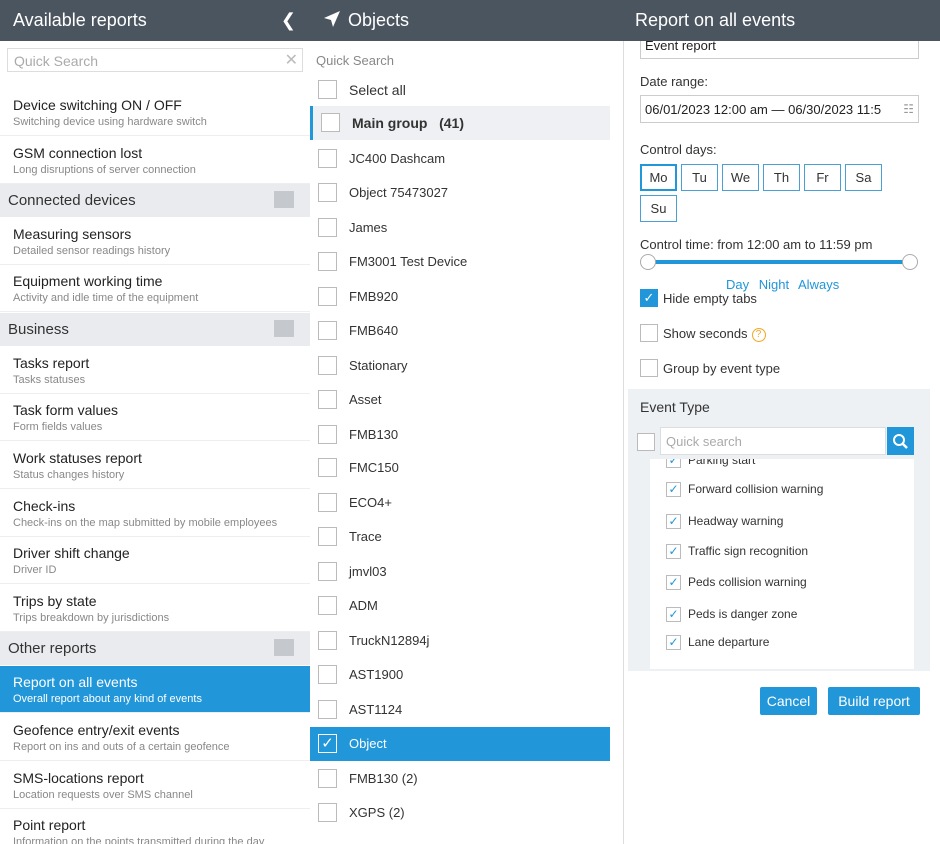 This screenshot has height=844, width=940. I want to click on time-slider-track, so click(779, 262).